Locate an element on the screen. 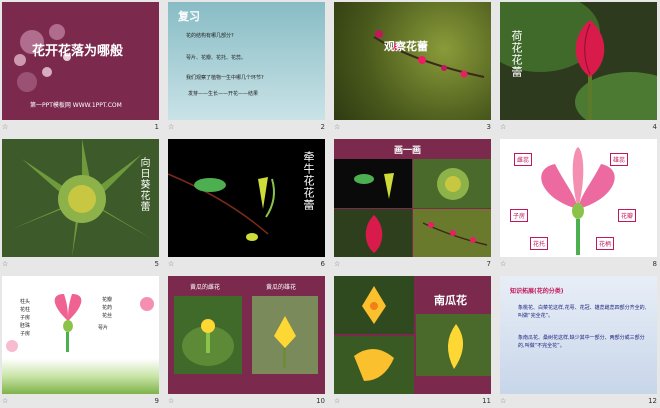 The image size is (660, 408). slide-9-label-style: 花柱 is located at coordinates (25, 310).